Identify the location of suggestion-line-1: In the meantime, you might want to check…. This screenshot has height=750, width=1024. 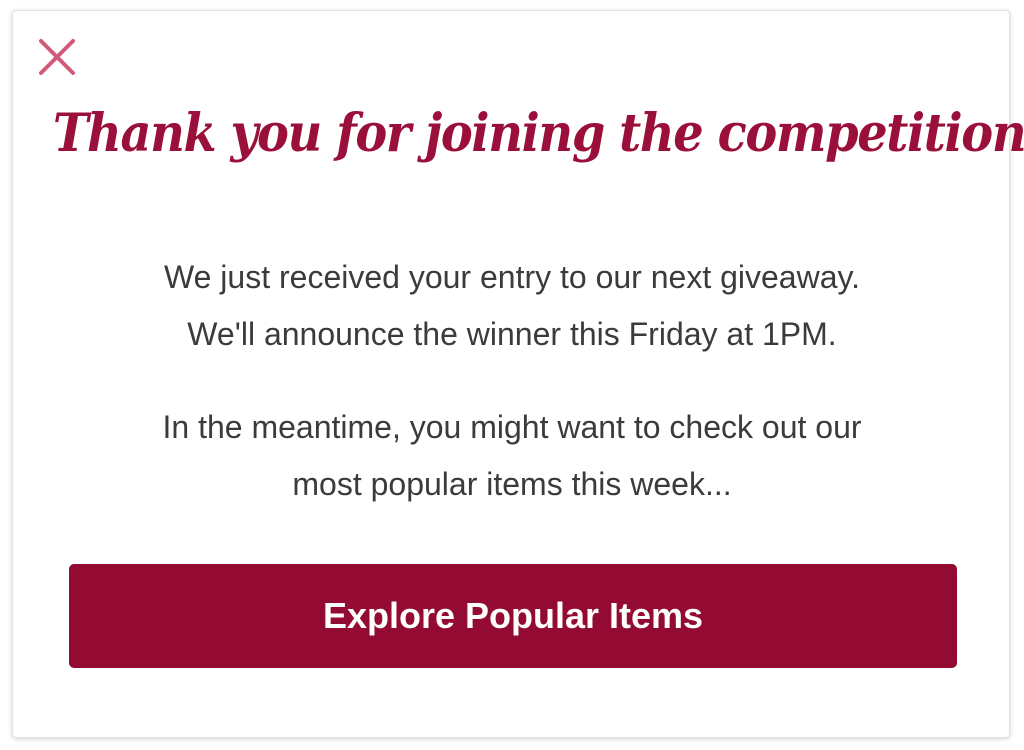
(512, 427).